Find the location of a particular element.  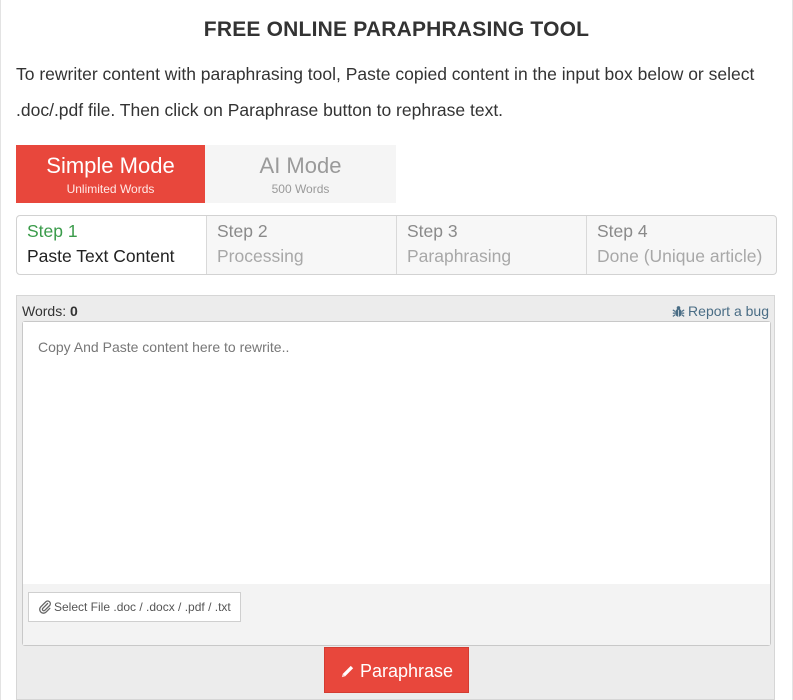

ai-mode-label: AI Mode is located at coordinates (300, 165).